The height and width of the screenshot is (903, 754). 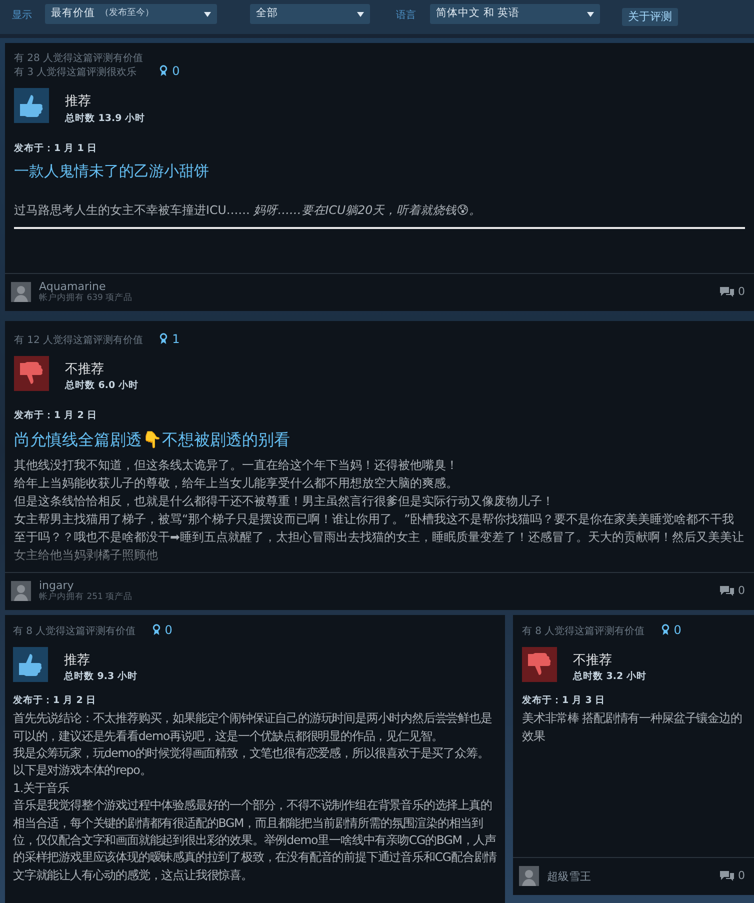 What do you see at coordinates (41, 788) in the screenshot?
I see `review-text: 1.关于音乐` at bounding box center [41, 788].